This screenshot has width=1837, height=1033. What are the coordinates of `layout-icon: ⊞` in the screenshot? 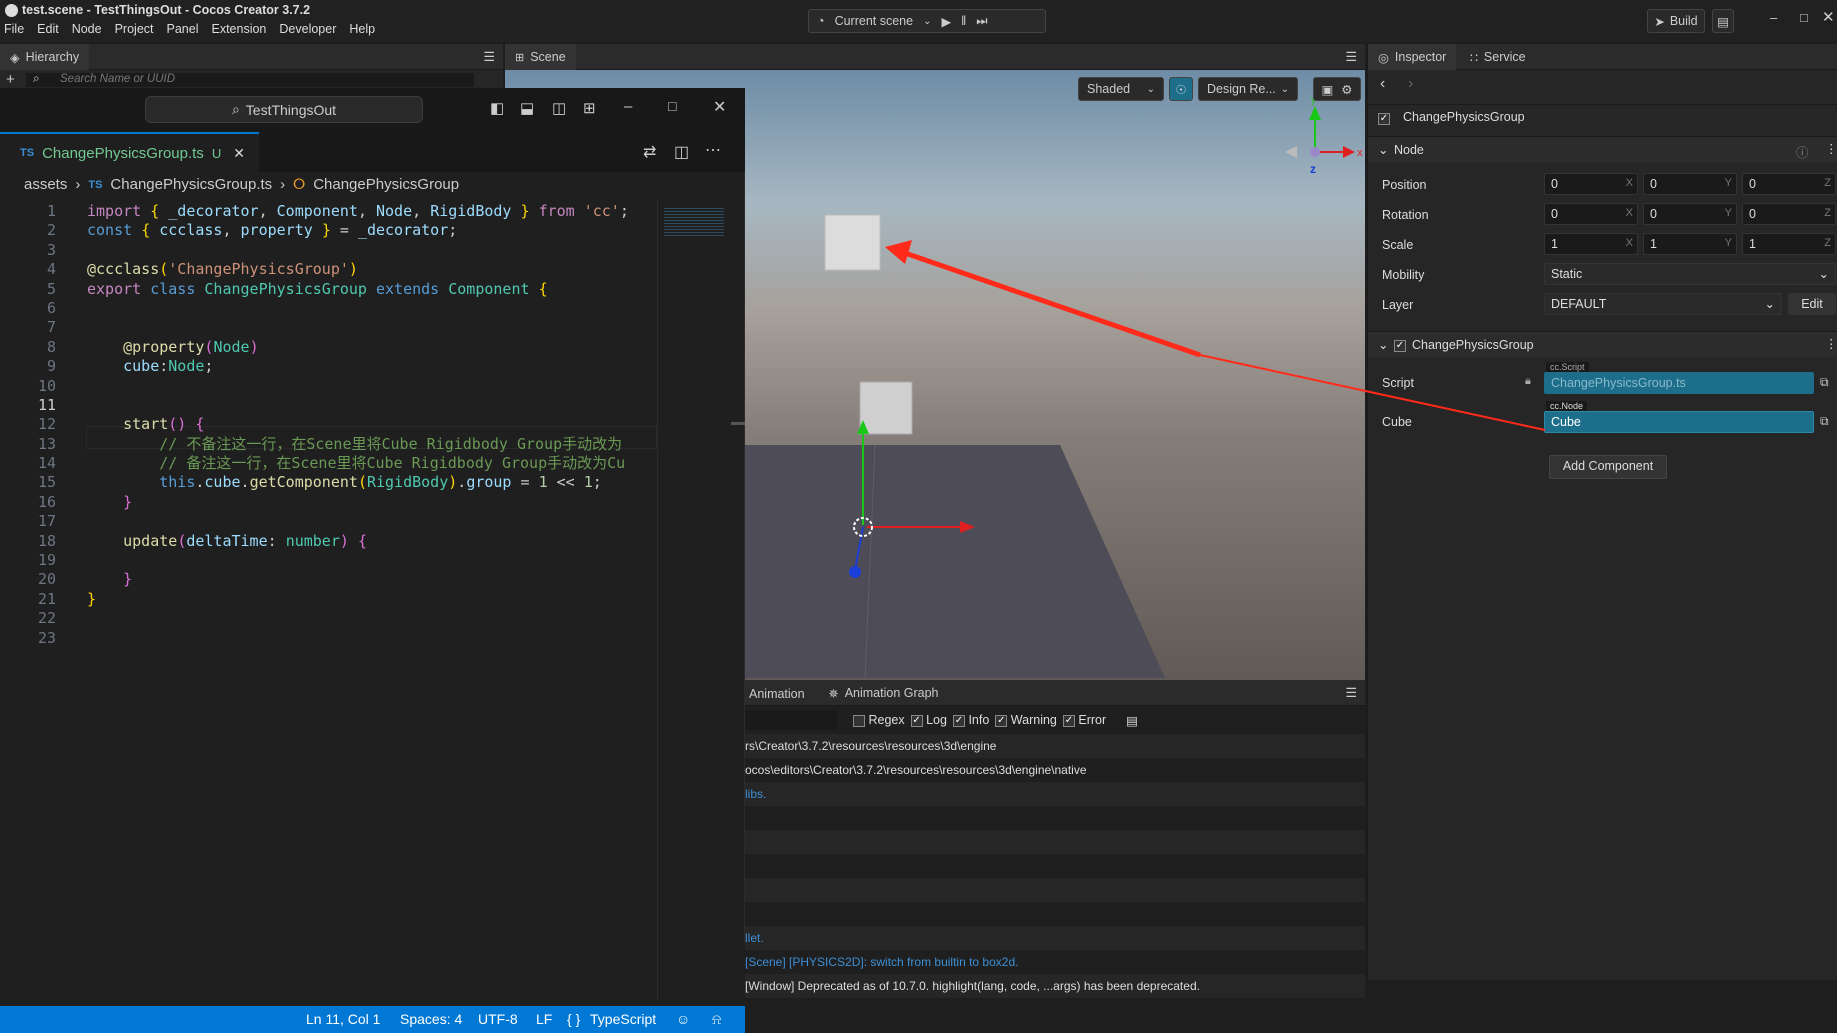 It's located at (589, 108).